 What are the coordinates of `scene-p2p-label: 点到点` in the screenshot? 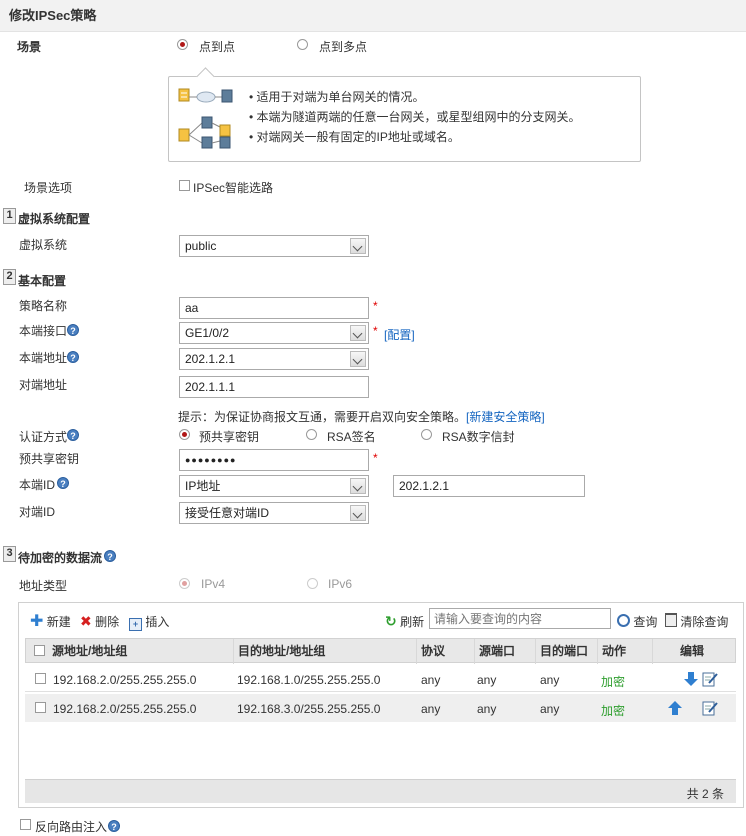 It's located at (217, 46).